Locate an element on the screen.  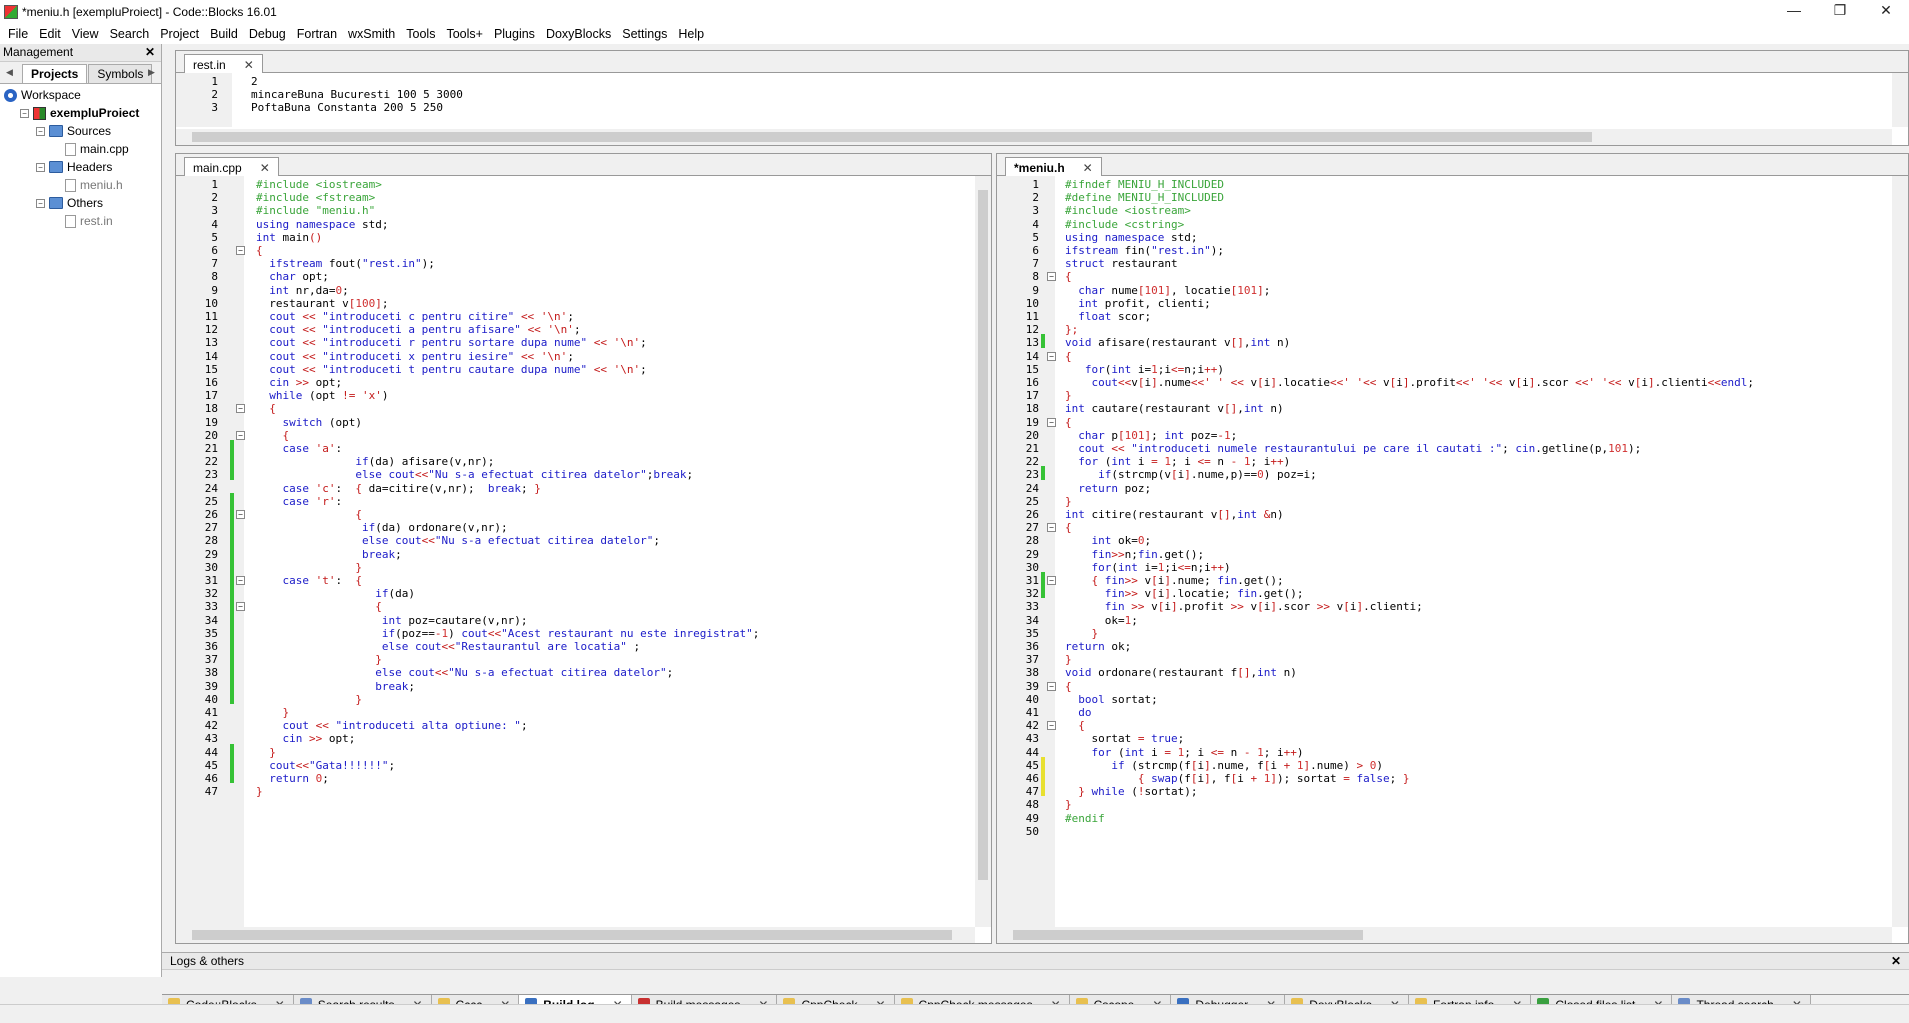
menu-plugins: Plugins is located at coordinates (516, 34).